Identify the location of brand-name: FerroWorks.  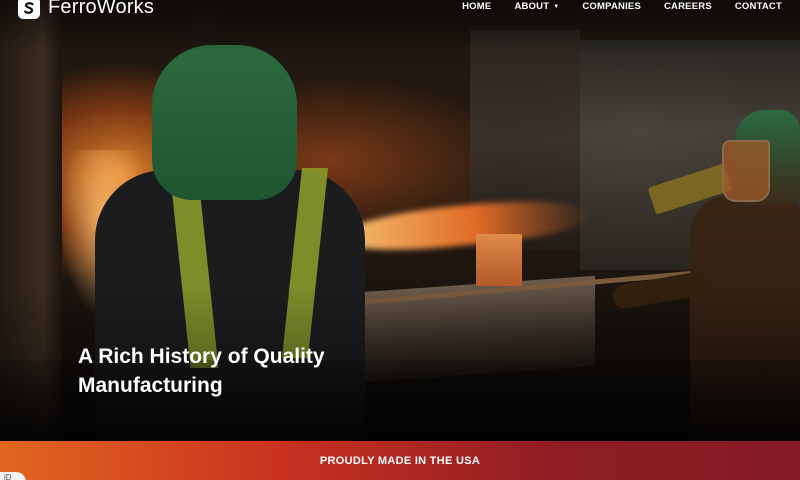
(101, 9).